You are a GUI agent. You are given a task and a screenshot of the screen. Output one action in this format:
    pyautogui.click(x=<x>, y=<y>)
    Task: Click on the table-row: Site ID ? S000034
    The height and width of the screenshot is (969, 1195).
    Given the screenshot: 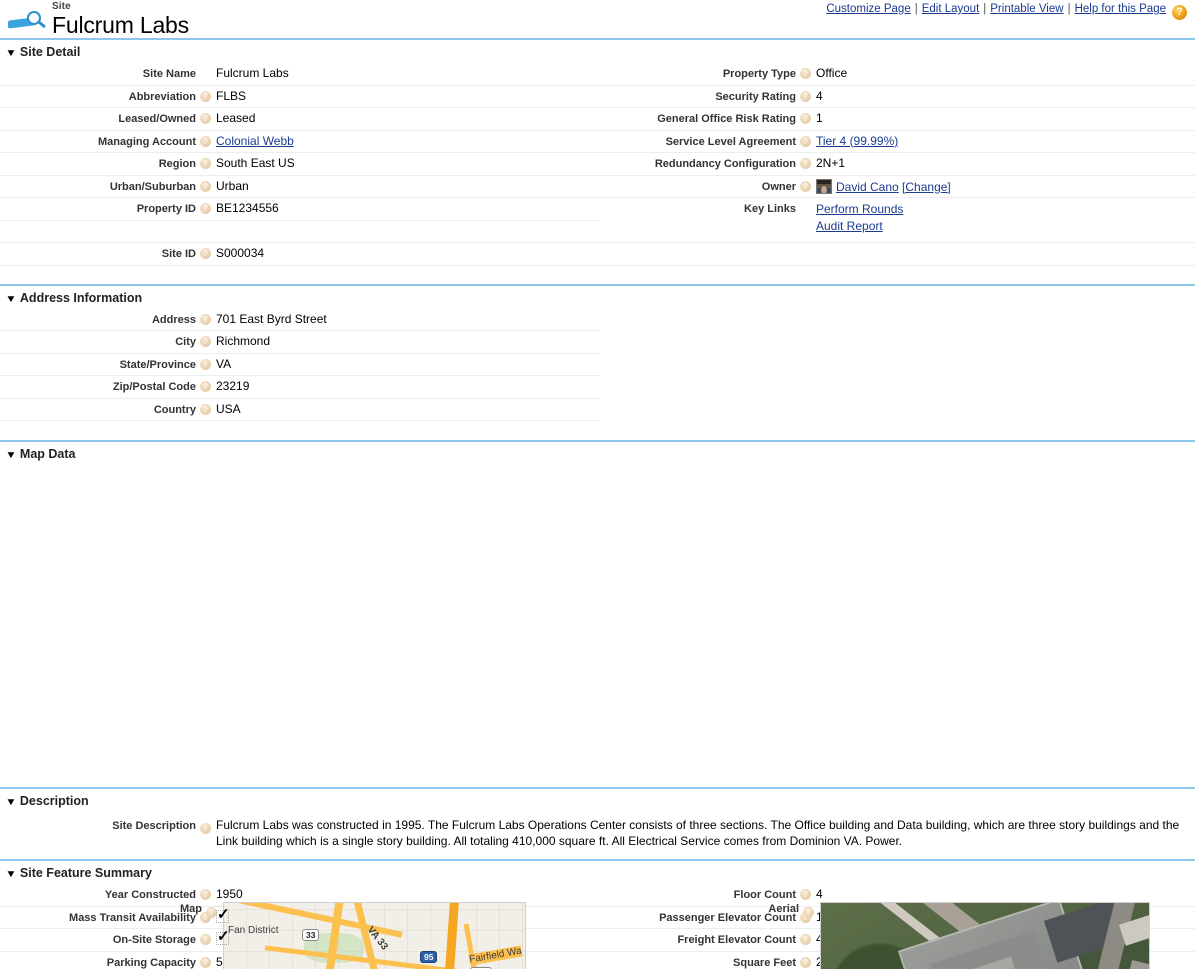 What is the action you would take?
    pyautogui.click(x=597, y=254)
    